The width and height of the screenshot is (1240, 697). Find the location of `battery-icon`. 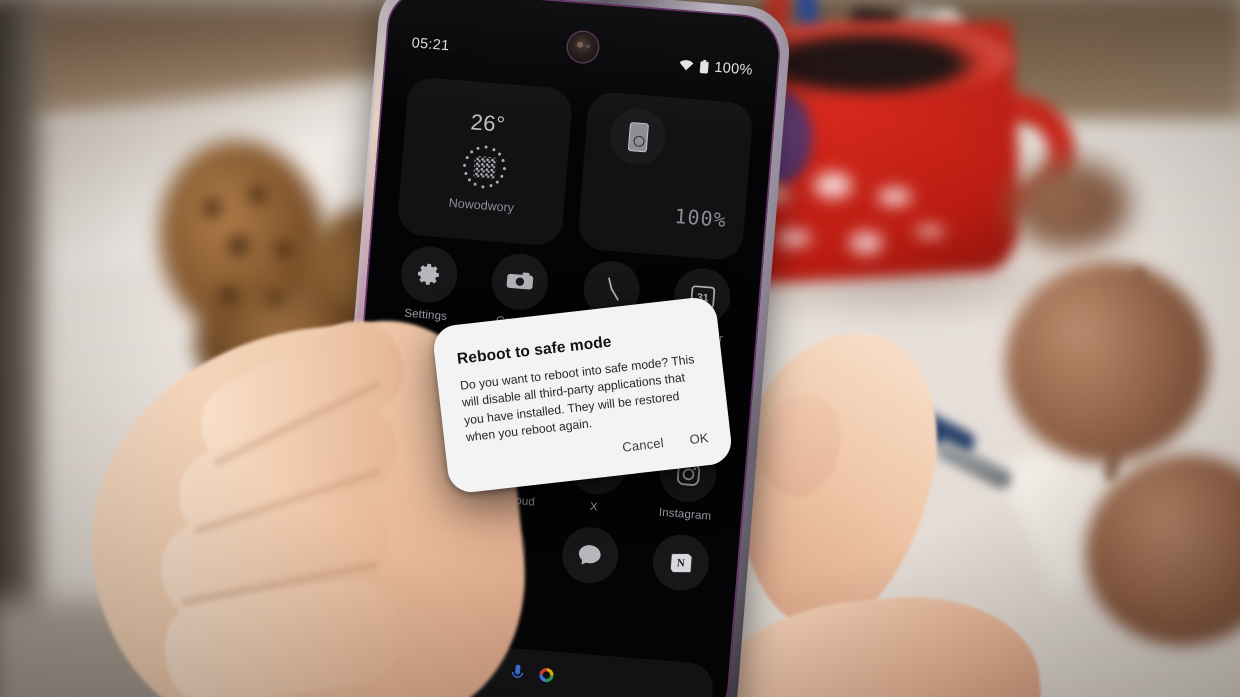

battery-icon is located at coordinates (704, 66).